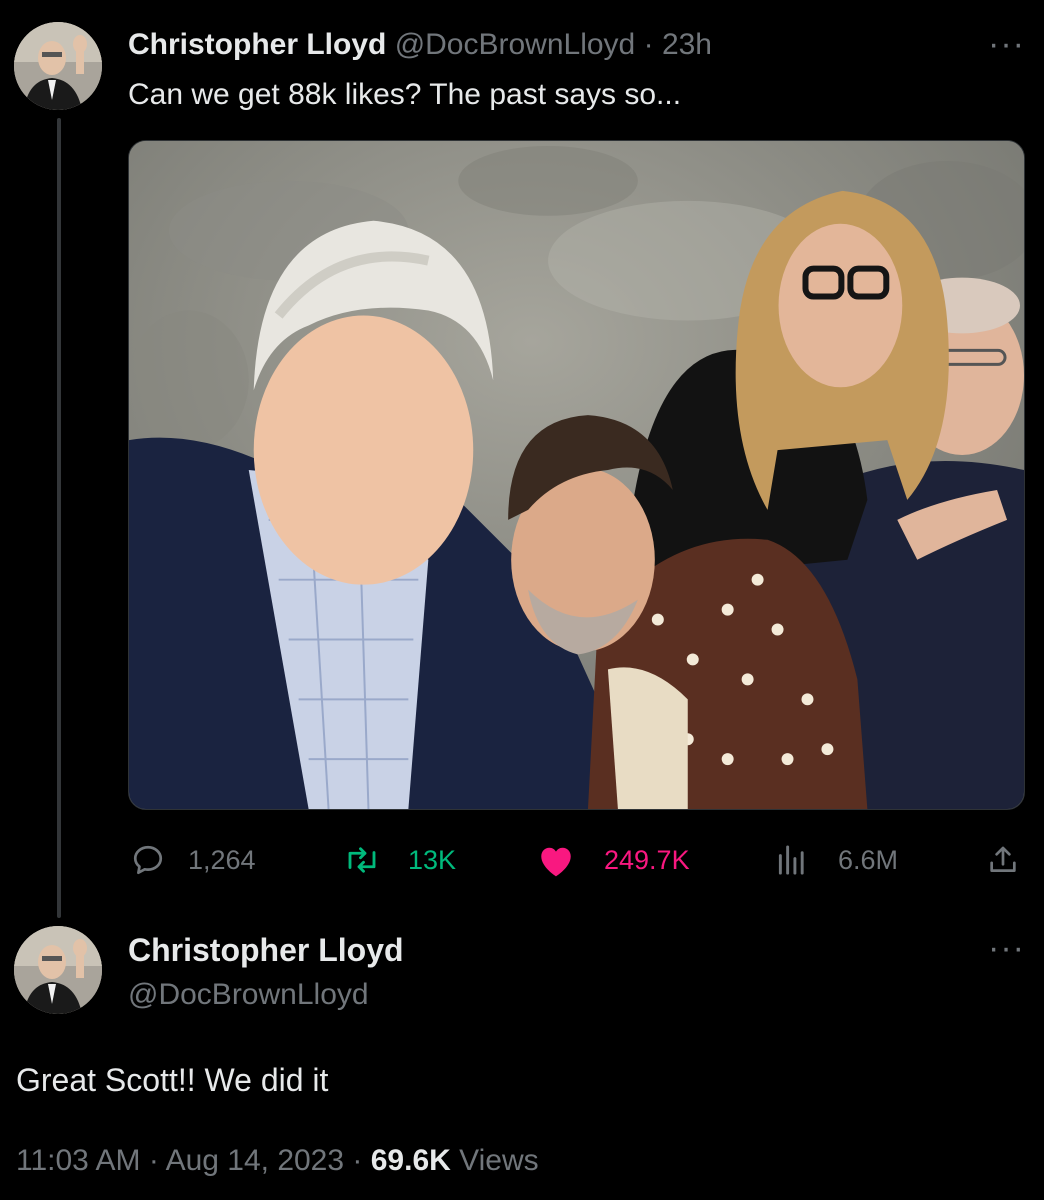 Image resolution: width=1044 pixels, height=1200 pixels. I want to click on reply-meta: 11:03 AM · Aug 14, 2023 · 69.6K Views, so click(277, 1161).